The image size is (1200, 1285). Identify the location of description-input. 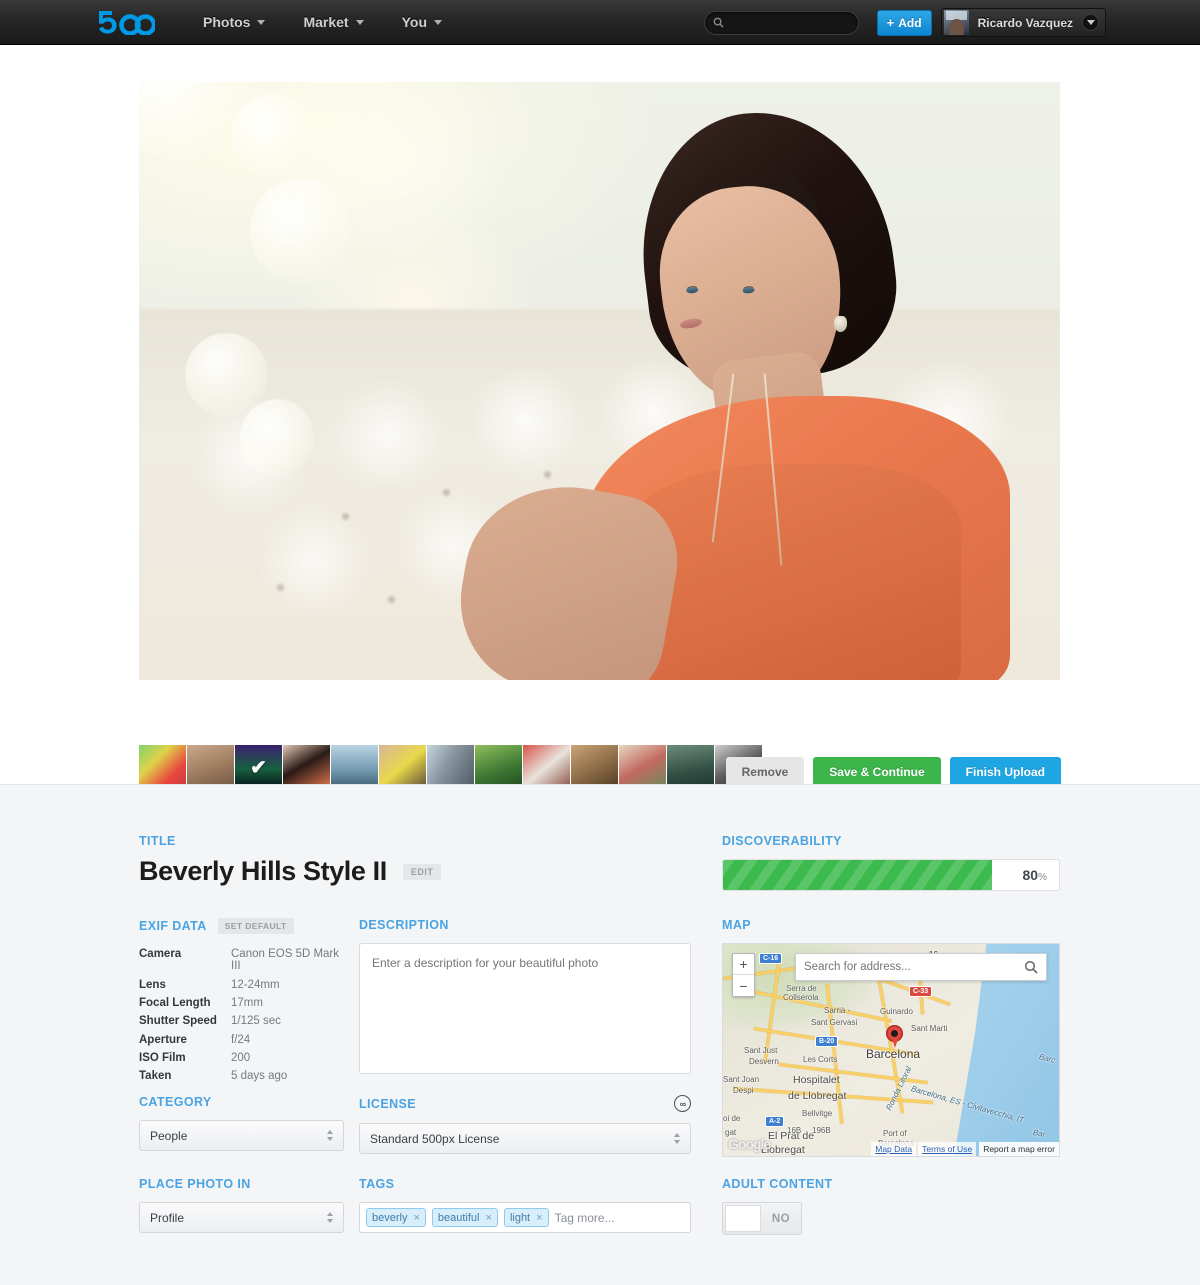
(525, 1008).